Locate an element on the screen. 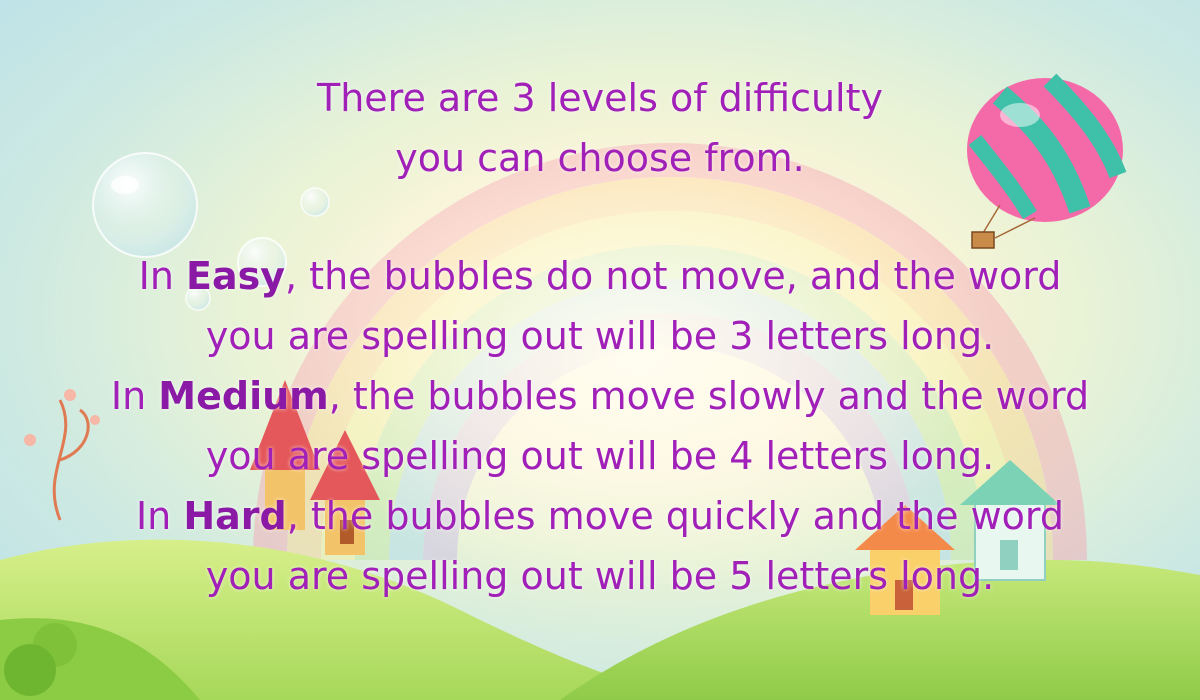 The image size is (1200, 700). intro-line-2: you can choose from. is located at coordinates (600, 158).